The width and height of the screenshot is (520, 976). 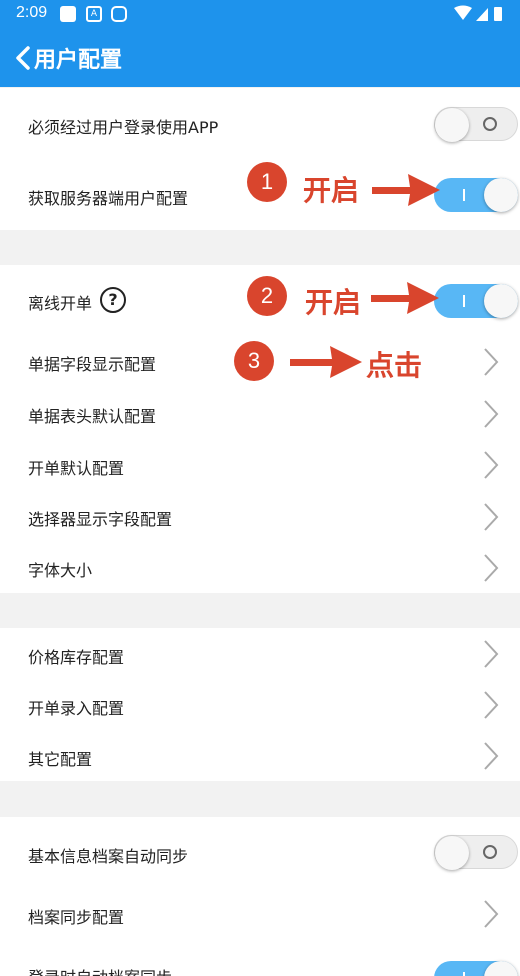 What do you see at coordinates (32, 12) in the screenshot?
I see `status-time: 2:09` at bounding box center [32, 12].